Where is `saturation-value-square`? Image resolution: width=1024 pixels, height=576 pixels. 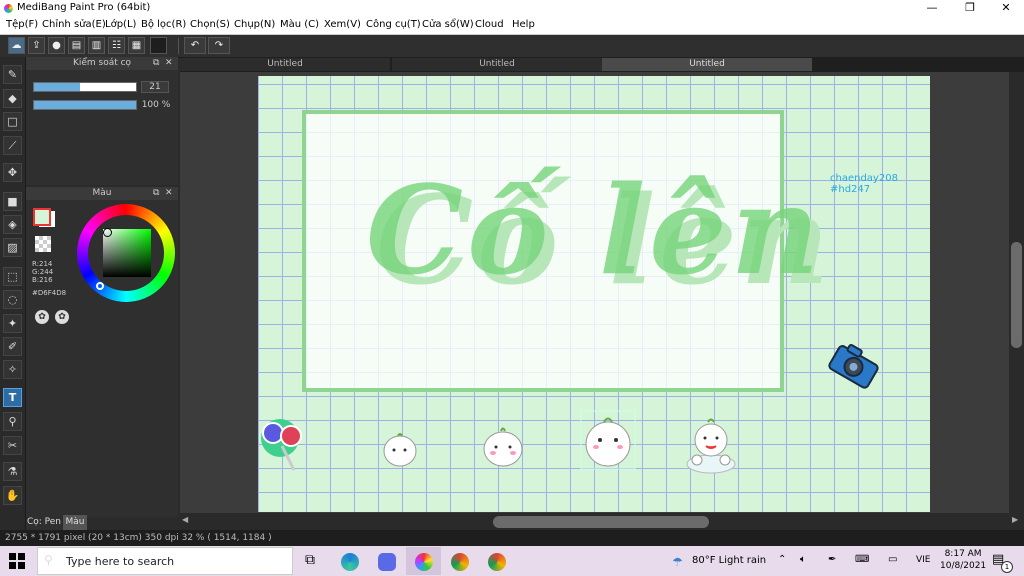
saturation-value-square is located at coordinates (127, 253).